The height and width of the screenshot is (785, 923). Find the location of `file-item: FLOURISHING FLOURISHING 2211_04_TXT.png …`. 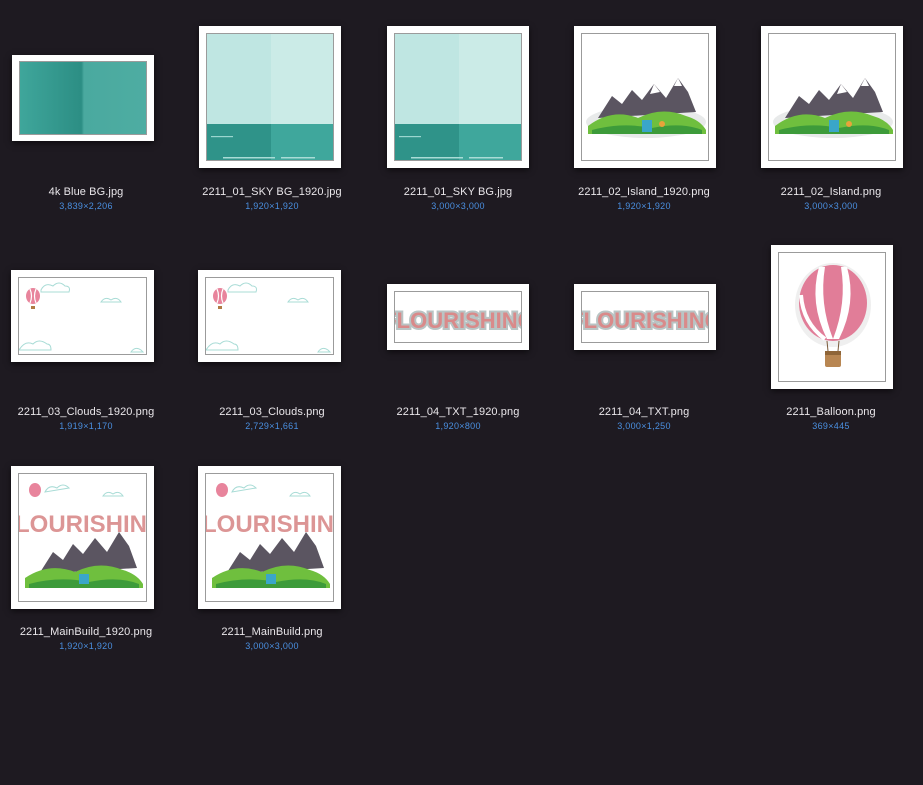

file-item: FLOURISHING FLOURISHING 2211_04_TXT.png … is located at coordinates (644, 330).